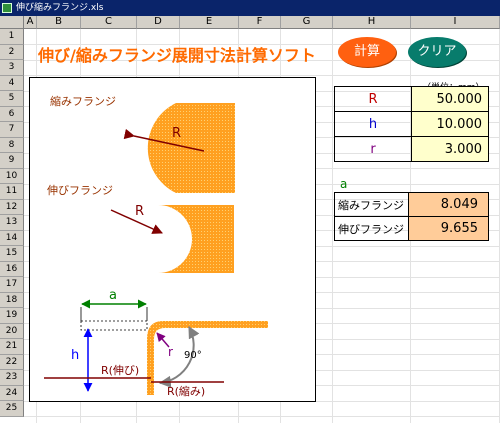 This screenshot has width=500, height=423. I want to click on column-header: C, so click(109, 22).